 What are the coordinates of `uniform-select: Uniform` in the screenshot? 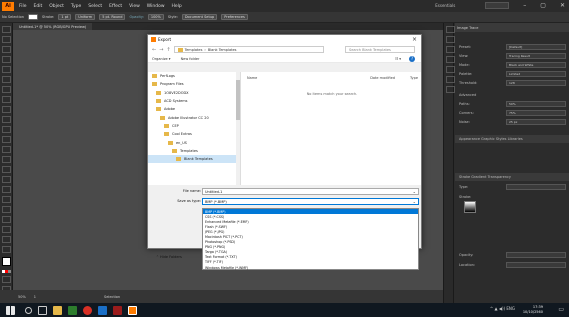 It's located at (85, 17).